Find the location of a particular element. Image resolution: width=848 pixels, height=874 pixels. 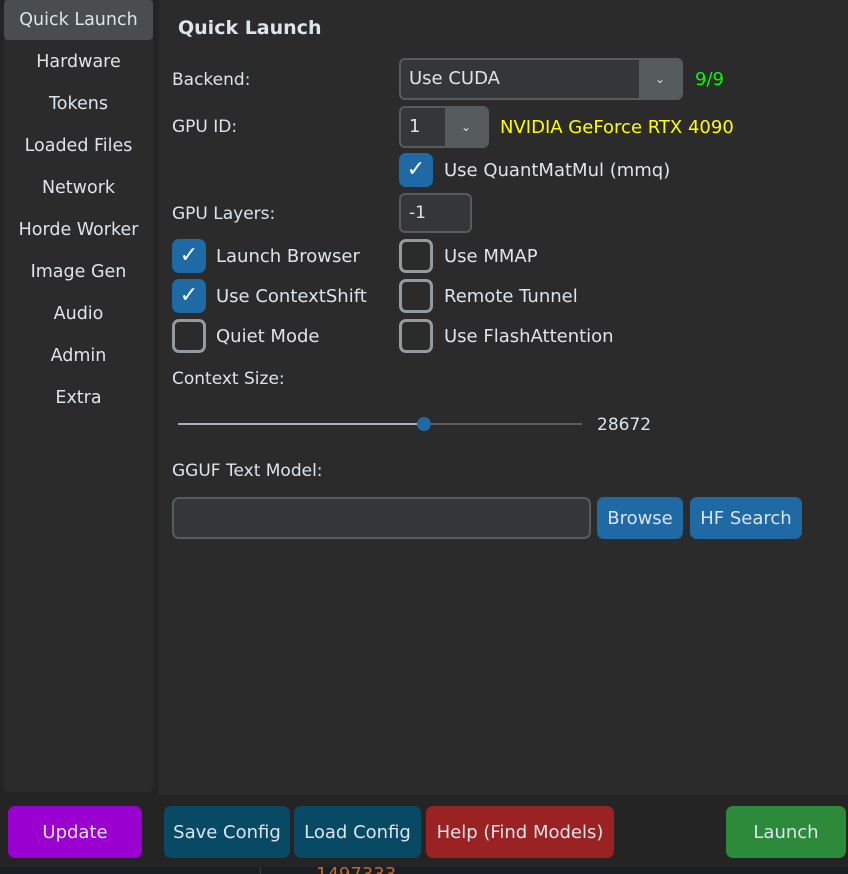

mmq-label: Use QuantMatMul (mmq) is located at coordinates (557, 170).